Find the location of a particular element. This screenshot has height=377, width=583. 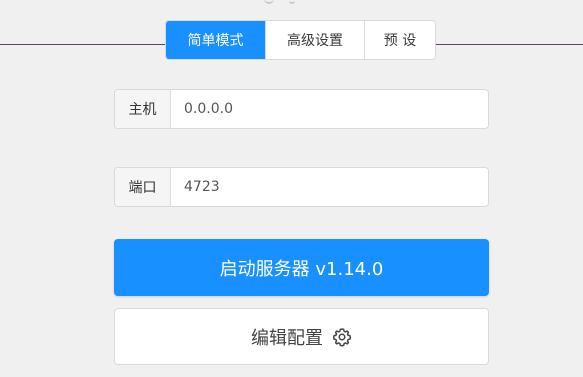

header-divider-left is located at coordinates (84, 44).